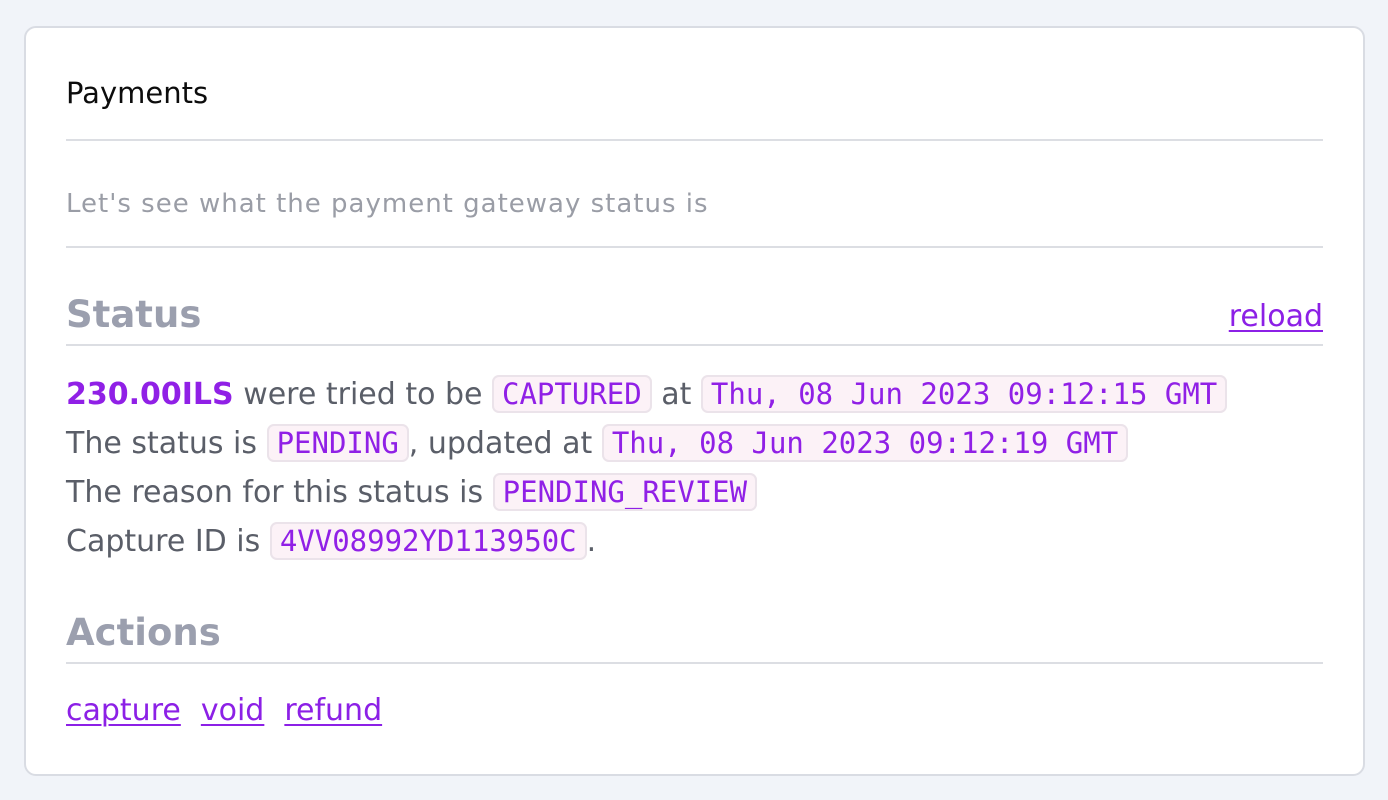 The width and height of the screenshot is (1388, 800). Describe the element at coordinates (134, 314) in the screenshot. I see `status-heading: Status` at that location.